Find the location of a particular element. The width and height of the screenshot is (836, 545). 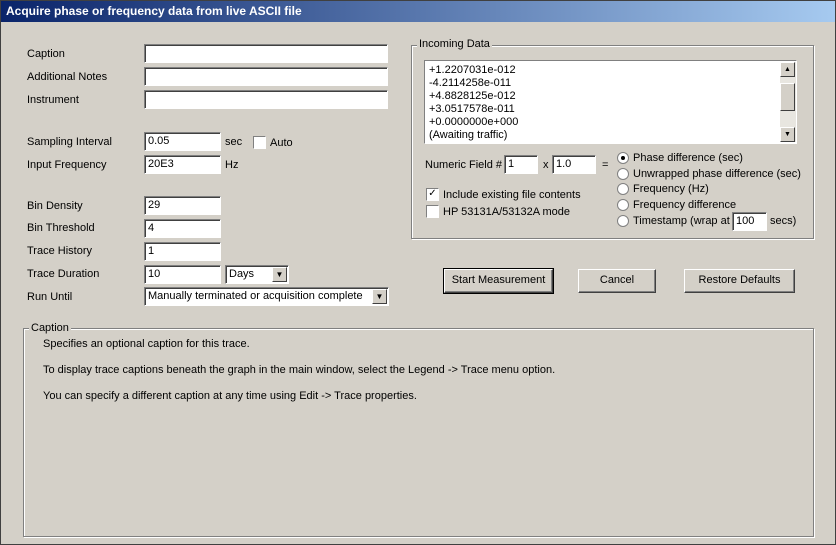

numeric-field-input: 1 is located at coordinates (521, 164).